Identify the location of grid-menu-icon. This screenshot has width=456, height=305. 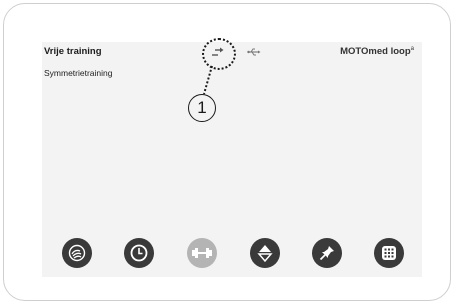
(389, 253).